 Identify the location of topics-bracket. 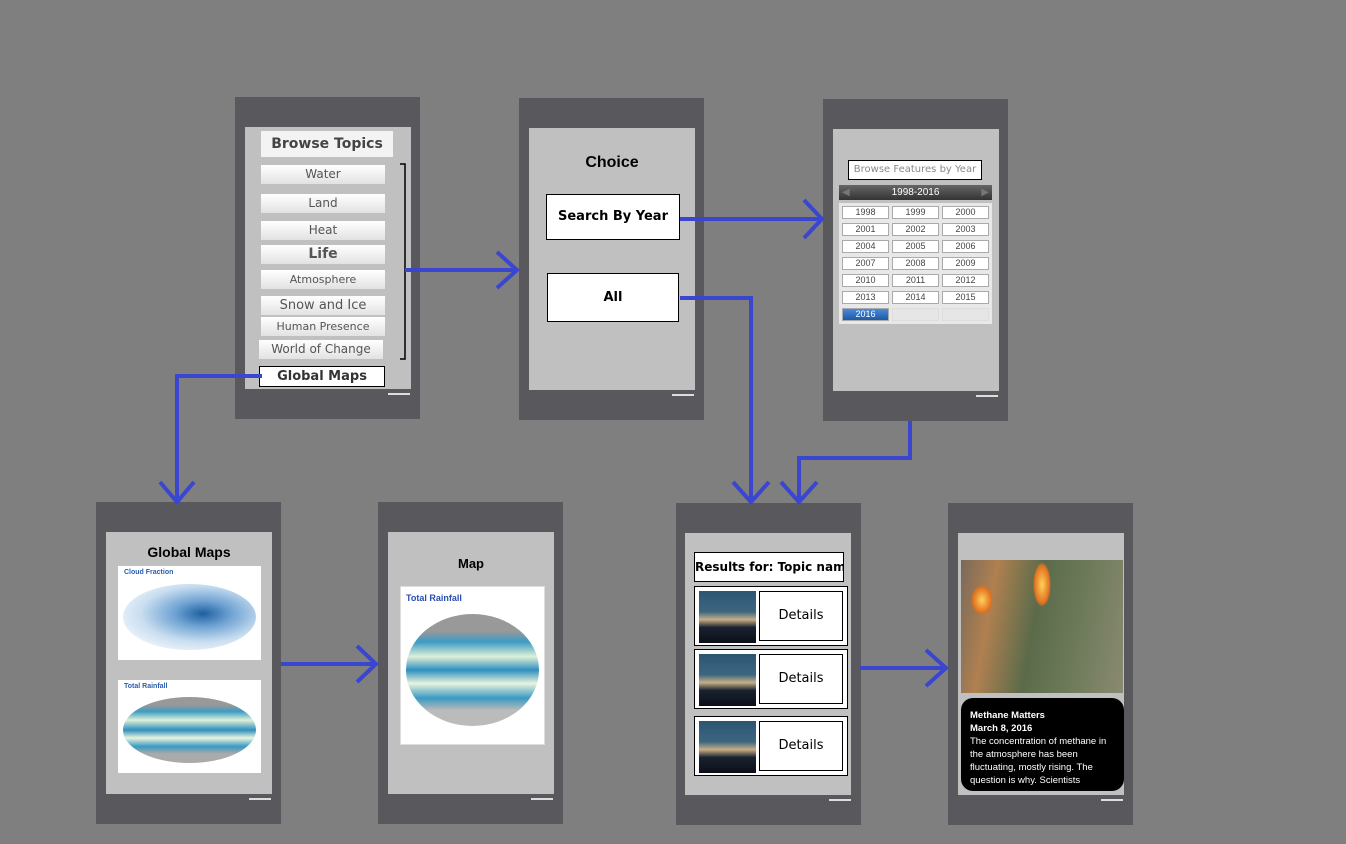
(403, 261).